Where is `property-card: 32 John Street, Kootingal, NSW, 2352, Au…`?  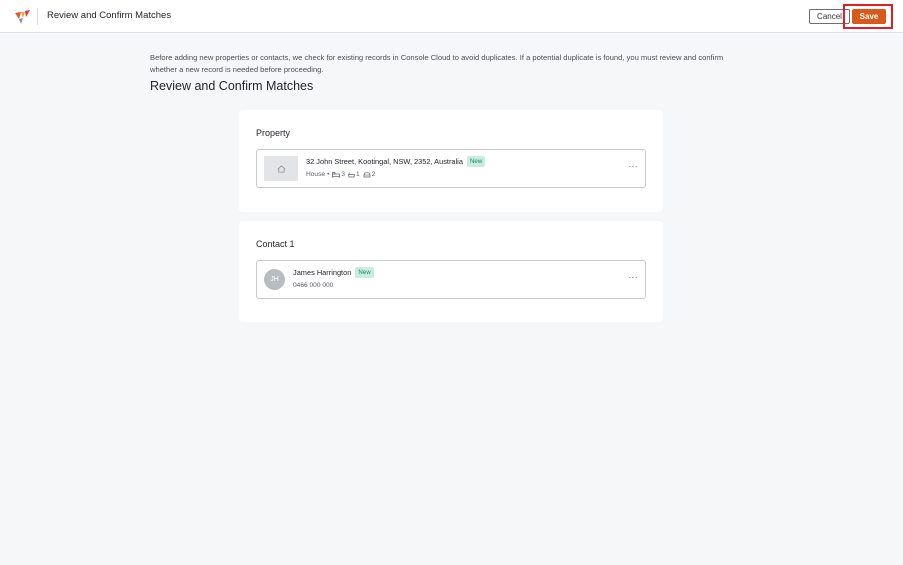
property-card: 32 John Street, Kootingal, NSW, 2352, Au… is located at coordinates (451, 168).